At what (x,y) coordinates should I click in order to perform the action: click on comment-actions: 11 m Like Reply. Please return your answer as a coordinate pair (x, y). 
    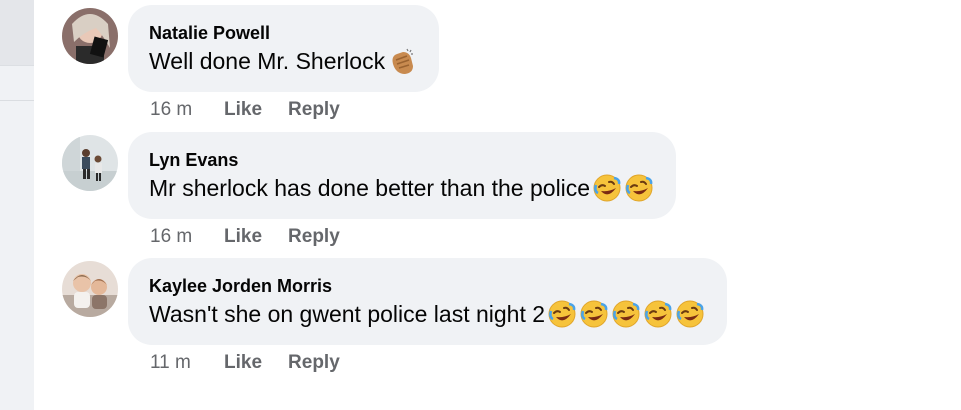
    Looking at the image, I should click on (258, 363).